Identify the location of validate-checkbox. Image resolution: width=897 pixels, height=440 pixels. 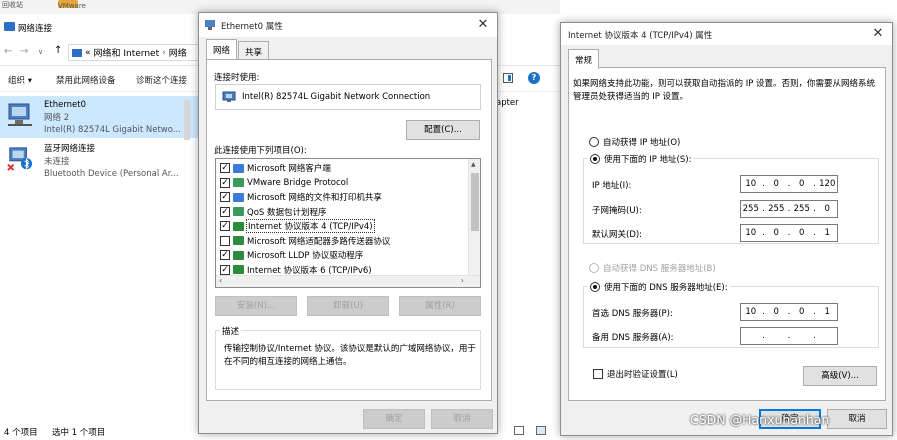
(598, 374).